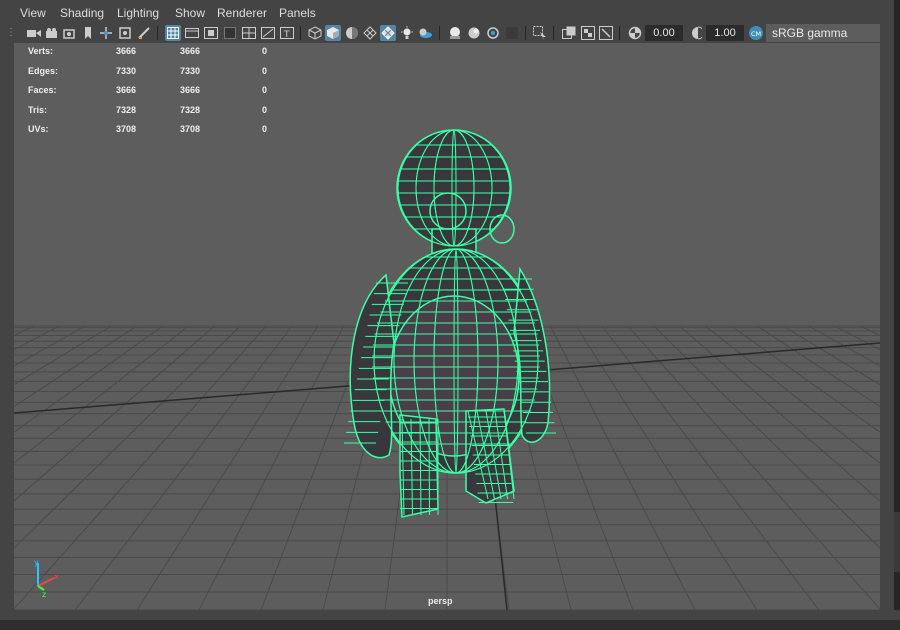 The height and width of the screenshot is (630, 900). Describe the element at coordinates (125, 90) in the screenshot. I see `hud-faces-object: 3666` at that location.